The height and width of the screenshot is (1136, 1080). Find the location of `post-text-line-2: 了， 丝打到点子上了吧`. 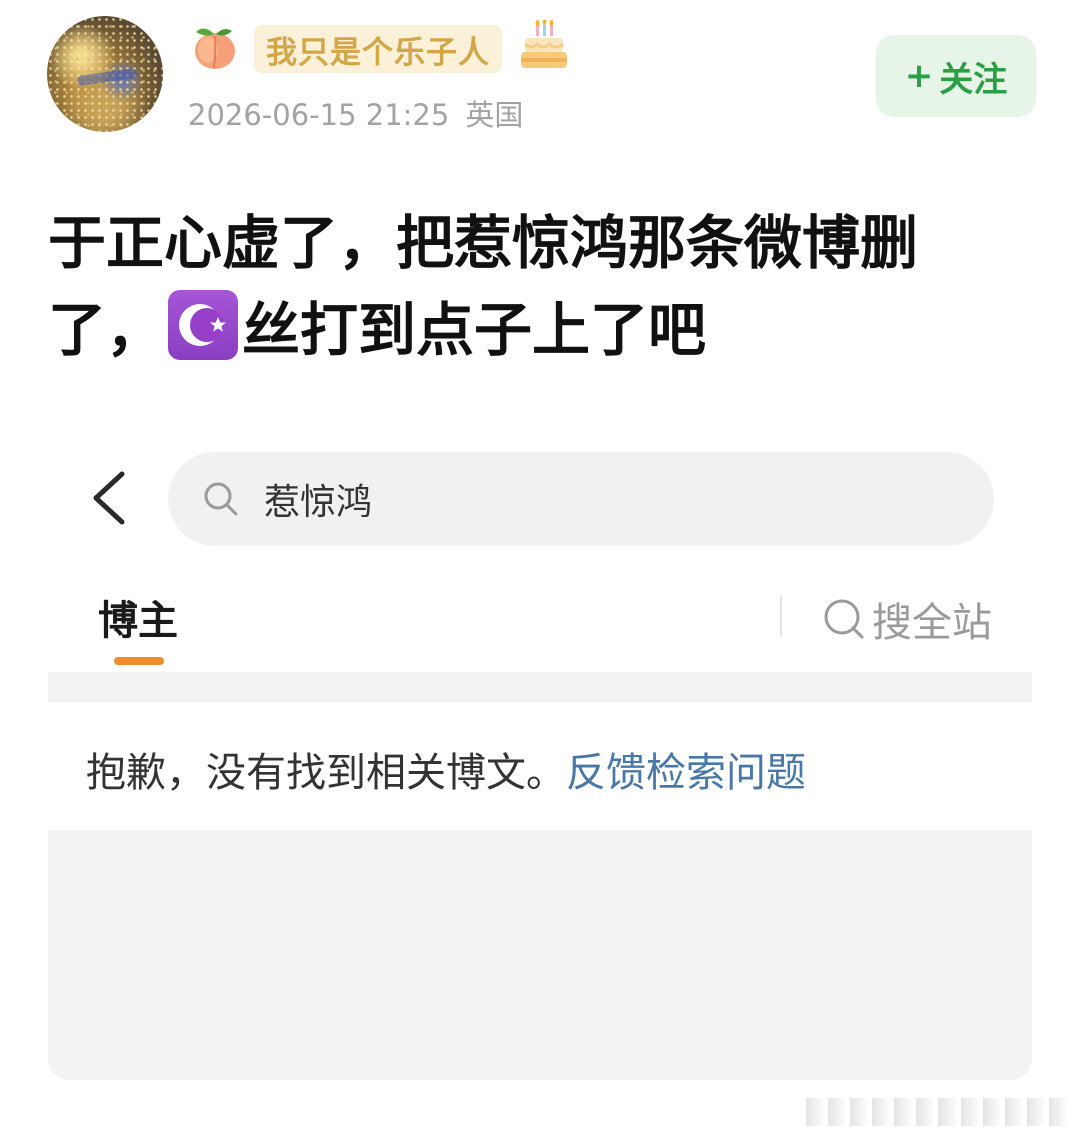

post-text-line-2: 了， 丝打到点子上了吧 is located at coordinates (543, 330).